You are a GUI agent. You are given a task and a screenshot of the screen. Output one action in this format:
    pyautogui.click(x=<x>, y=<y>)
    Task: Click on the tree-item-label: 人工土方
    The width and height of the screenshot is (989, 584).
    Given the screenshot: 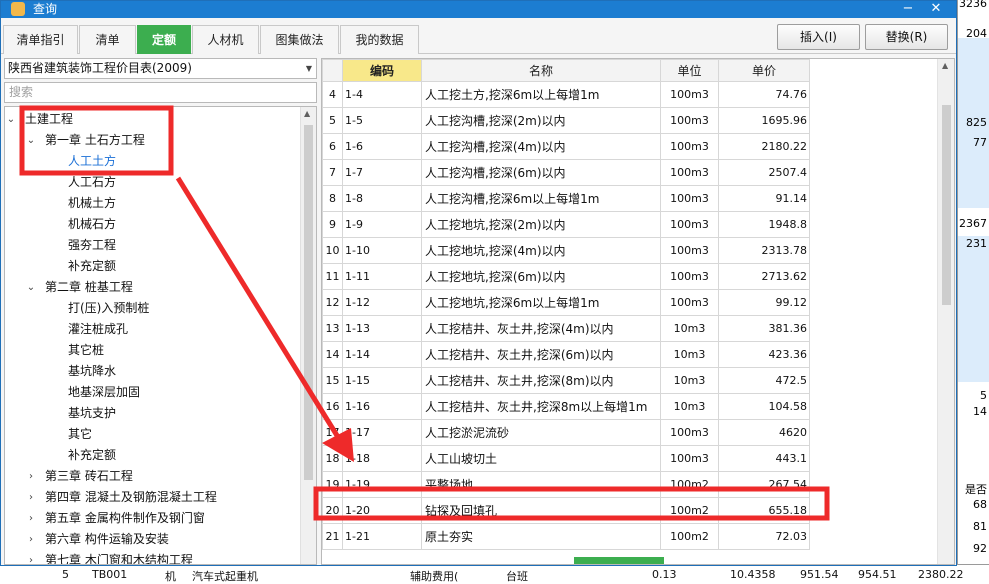 What is the action you would take?
    pyautogui.click(x=92, y=161)
    